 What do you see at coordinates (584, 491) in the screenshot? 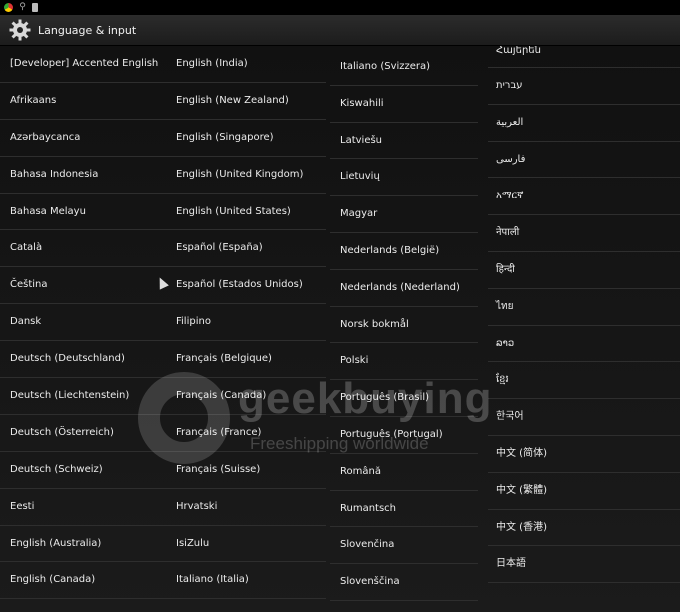
I see `language-item: 中文 (繁體)` at bounding box center [584, 491].